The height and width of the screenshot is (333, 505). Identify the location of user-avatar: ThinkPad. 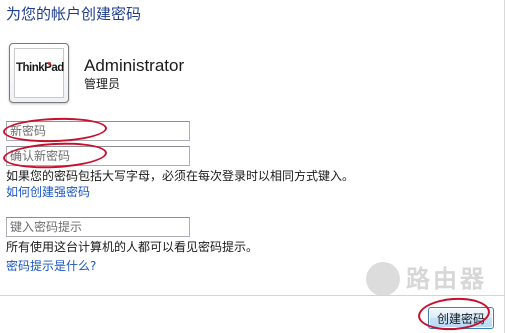
(39, 73).